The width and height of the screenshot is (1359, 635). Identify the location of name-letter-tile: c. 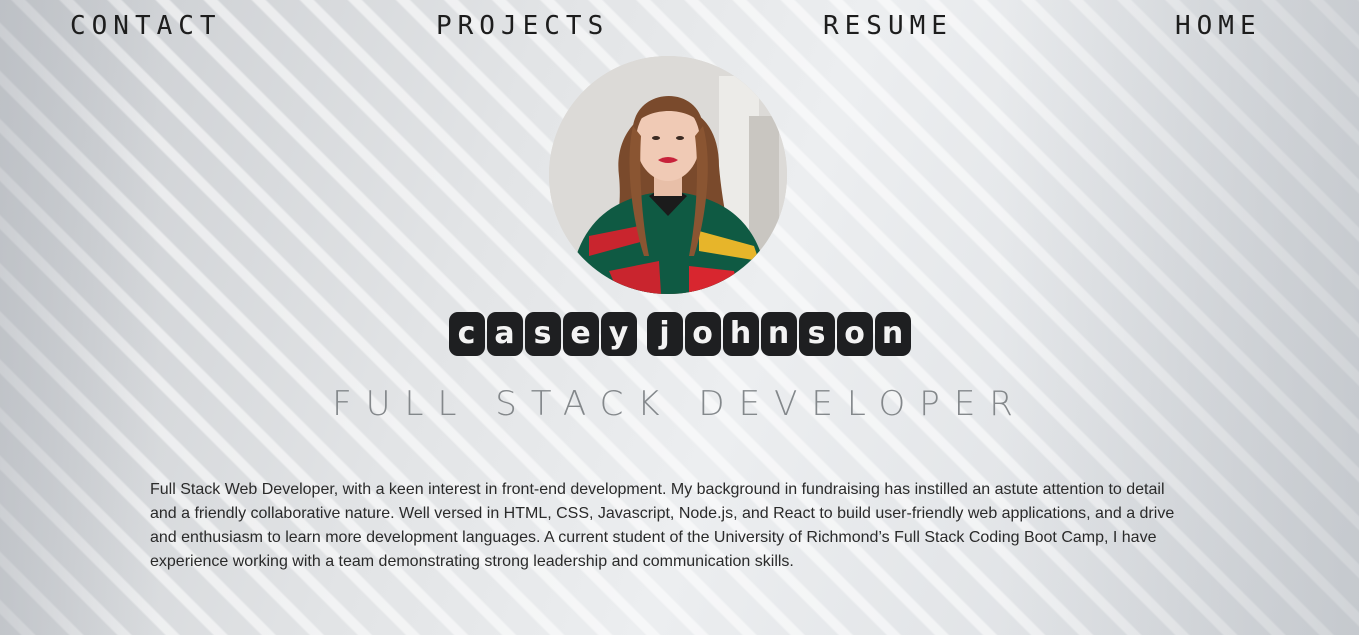
(466, 334).